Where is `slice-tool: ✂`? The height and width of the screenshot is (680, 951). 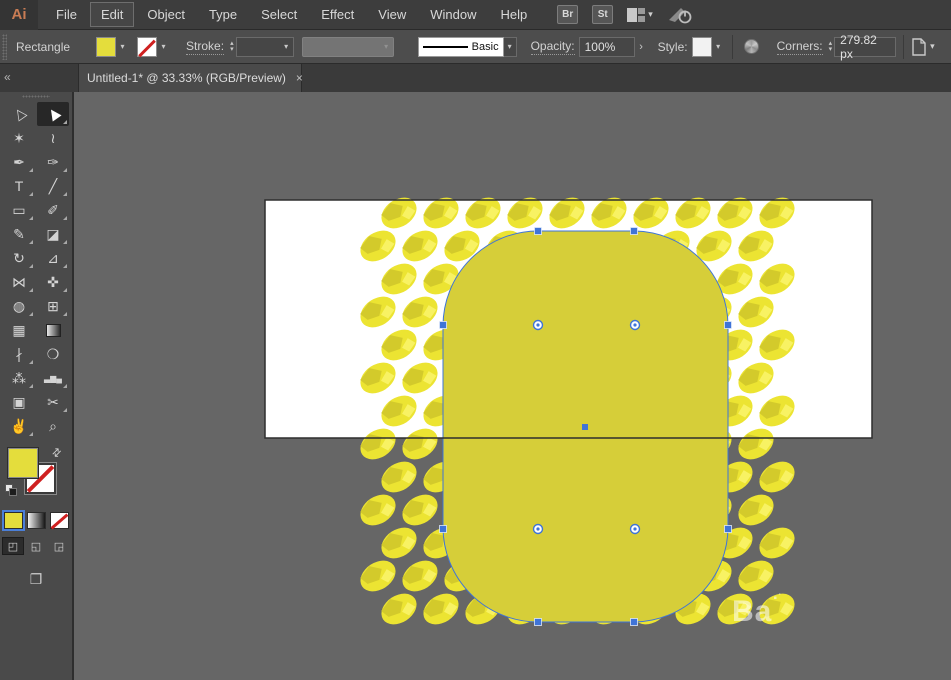 slice-tool: ✂ is located at coordinates (53, 402).